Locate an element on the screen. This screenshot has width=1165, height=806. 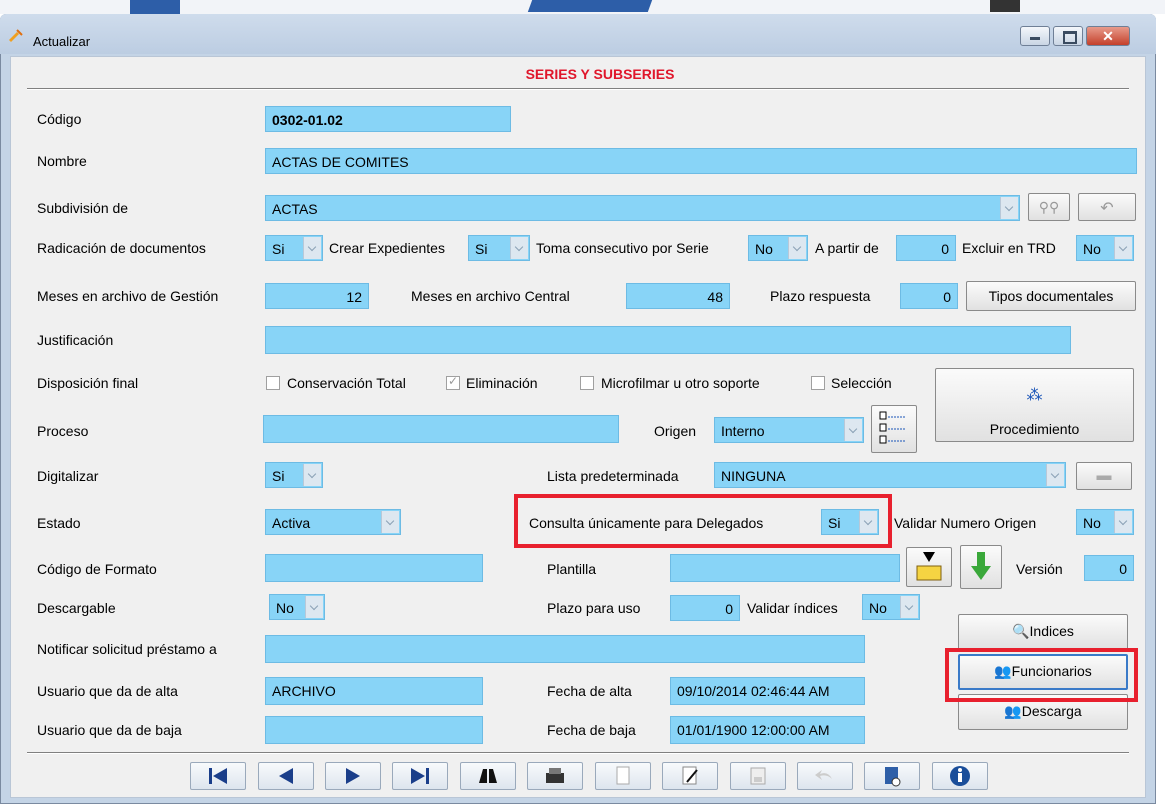
estado-select: Activa is located at coordinates (333, 522).